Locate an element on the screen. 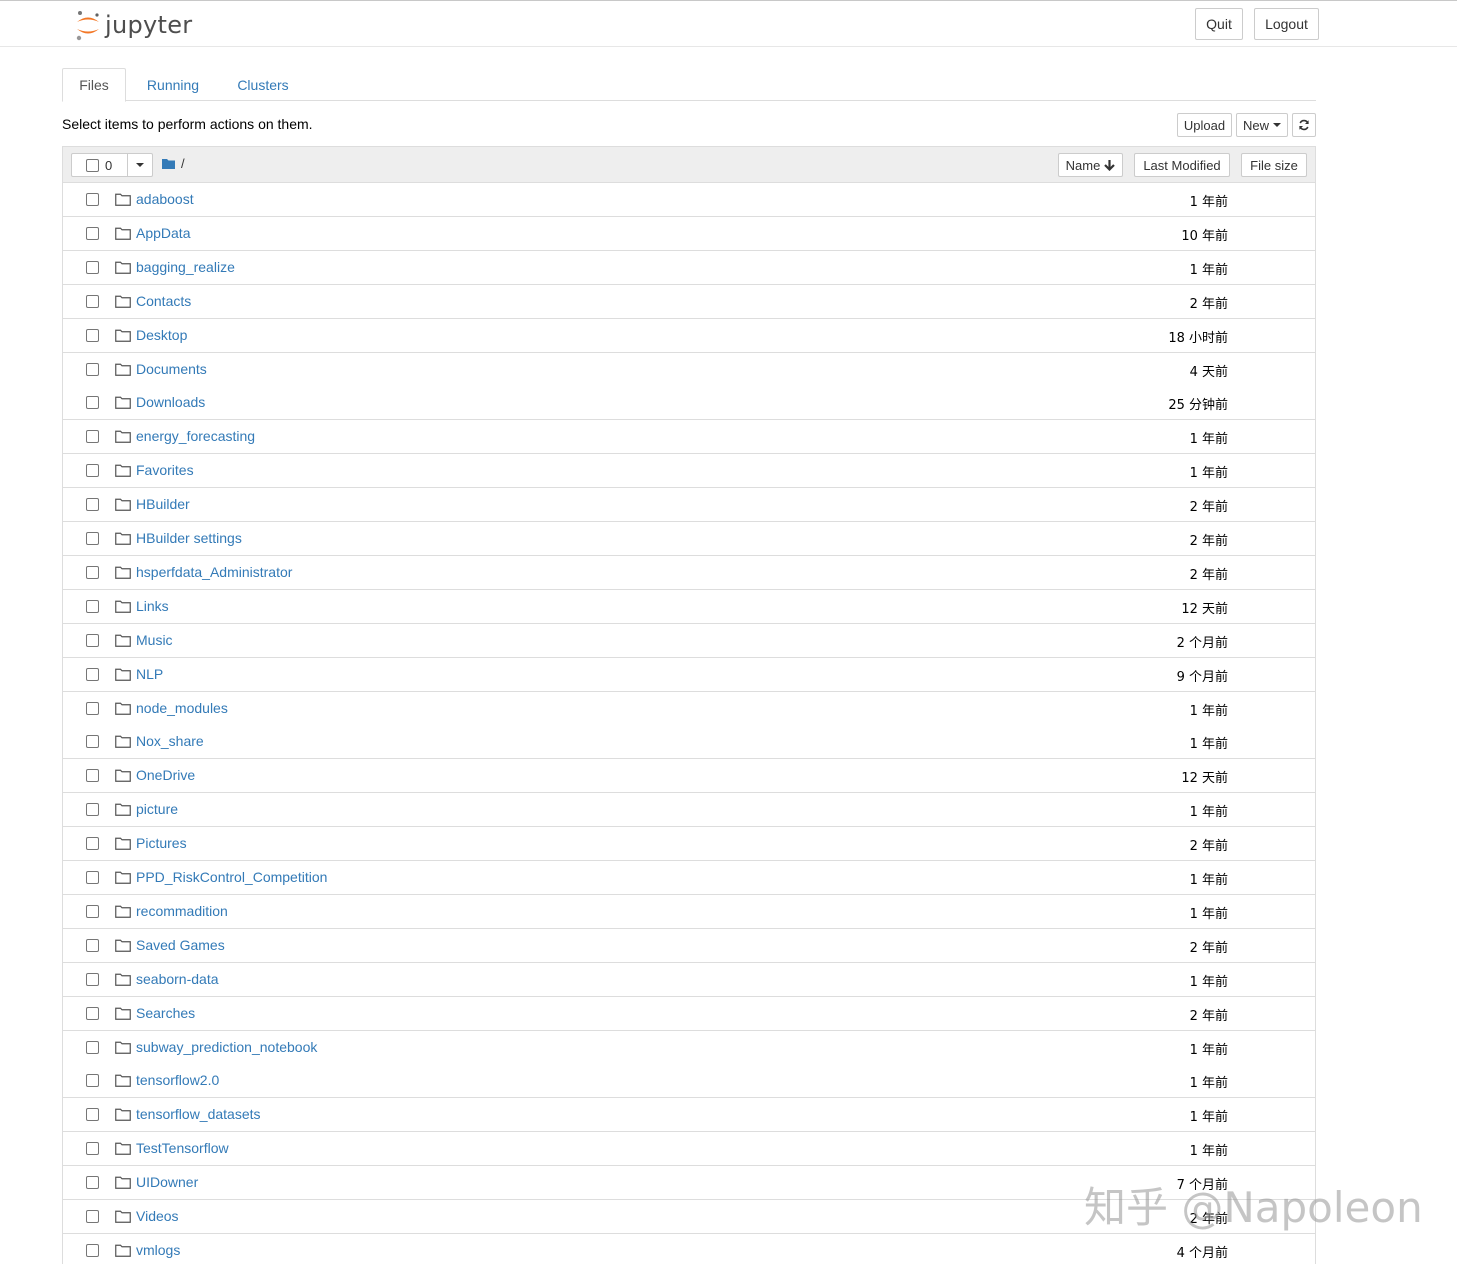 Image resolution: width=1457 pixels, height=1264 pixels. list-item: Documents 4 天前 is located at coordinates (689, 369).